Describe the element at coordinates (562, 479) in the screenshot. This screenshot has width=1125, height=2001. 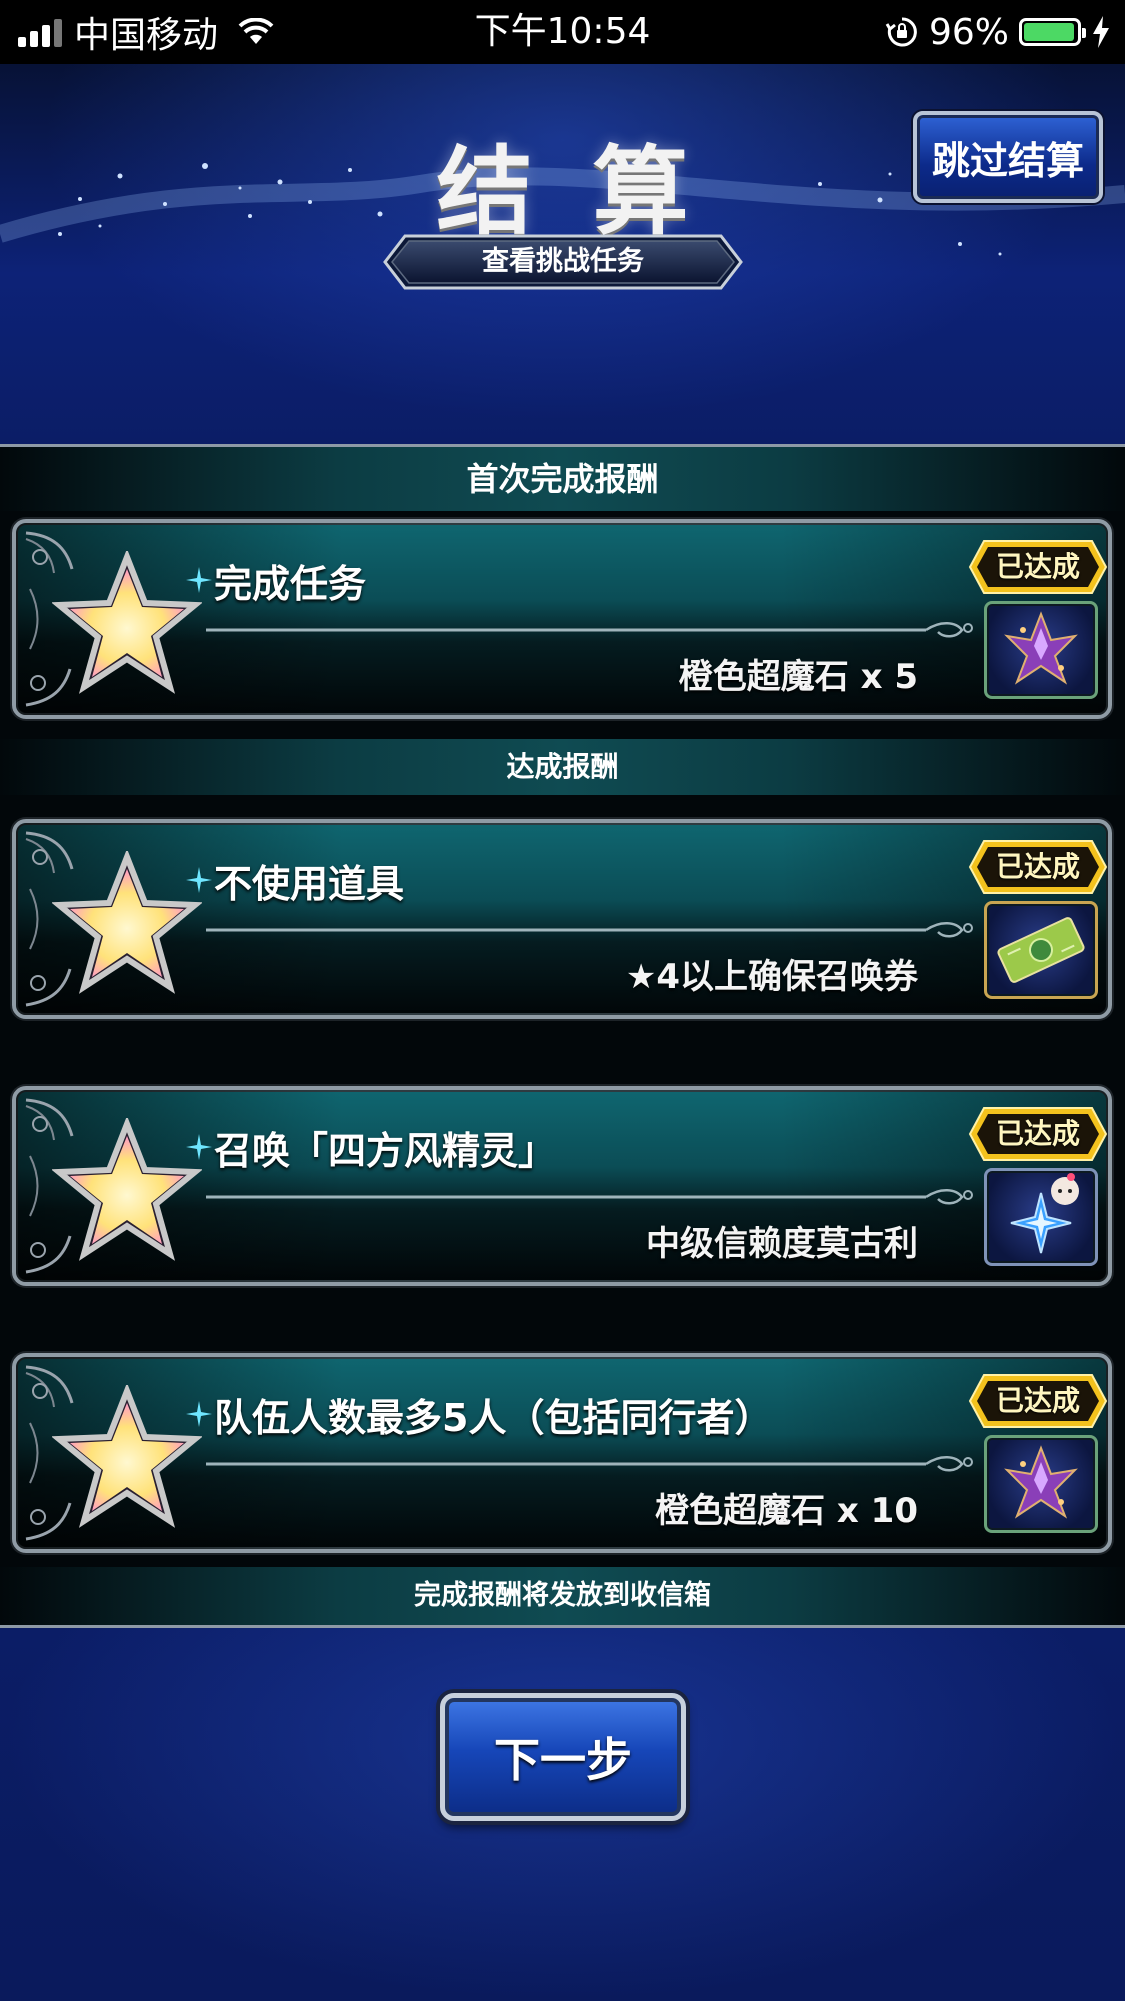
I see `section-first-clear: 首次完成报酬` at that location.